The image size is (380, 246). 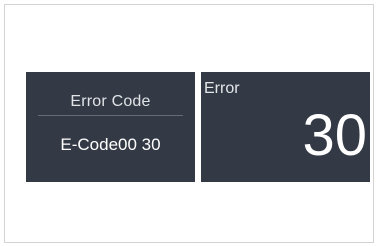 I want to click on error-code-value: E-Code00 30, so click(x=110, y=144).